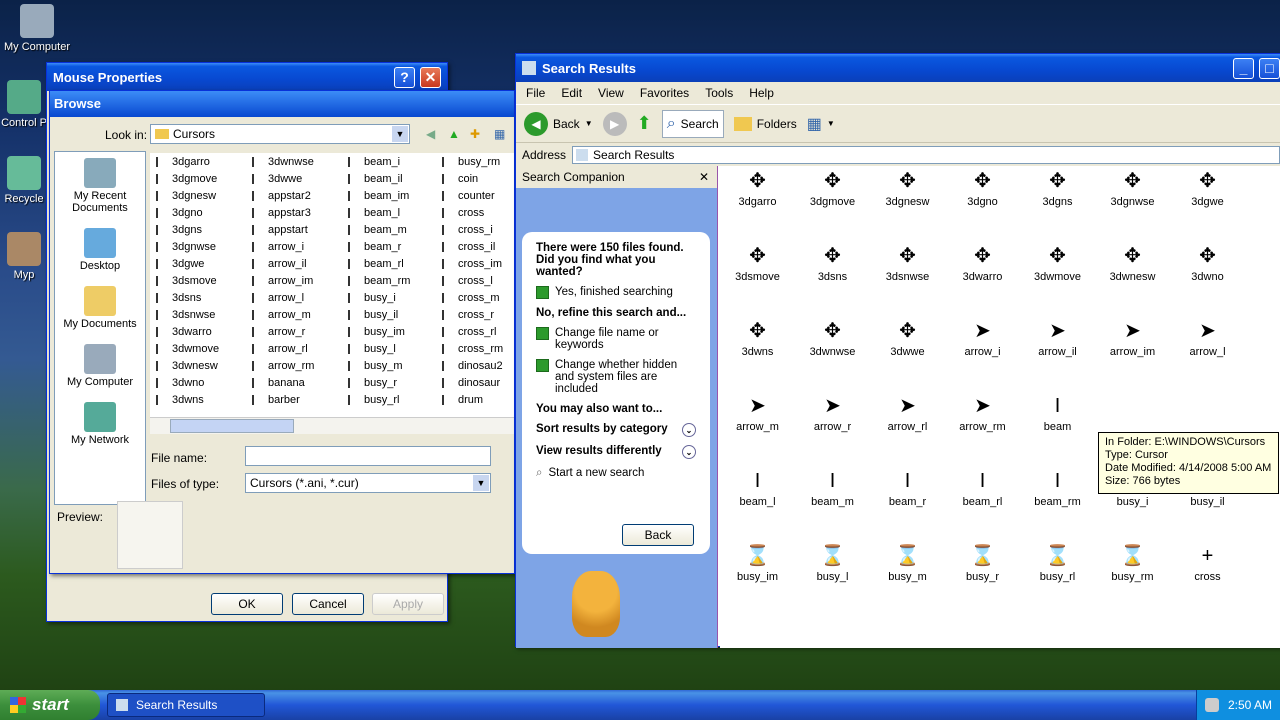  Describe the element at coordinates (757, 487) in the screenshot. I see `result-icon-item: Ibeam_l` at that location.